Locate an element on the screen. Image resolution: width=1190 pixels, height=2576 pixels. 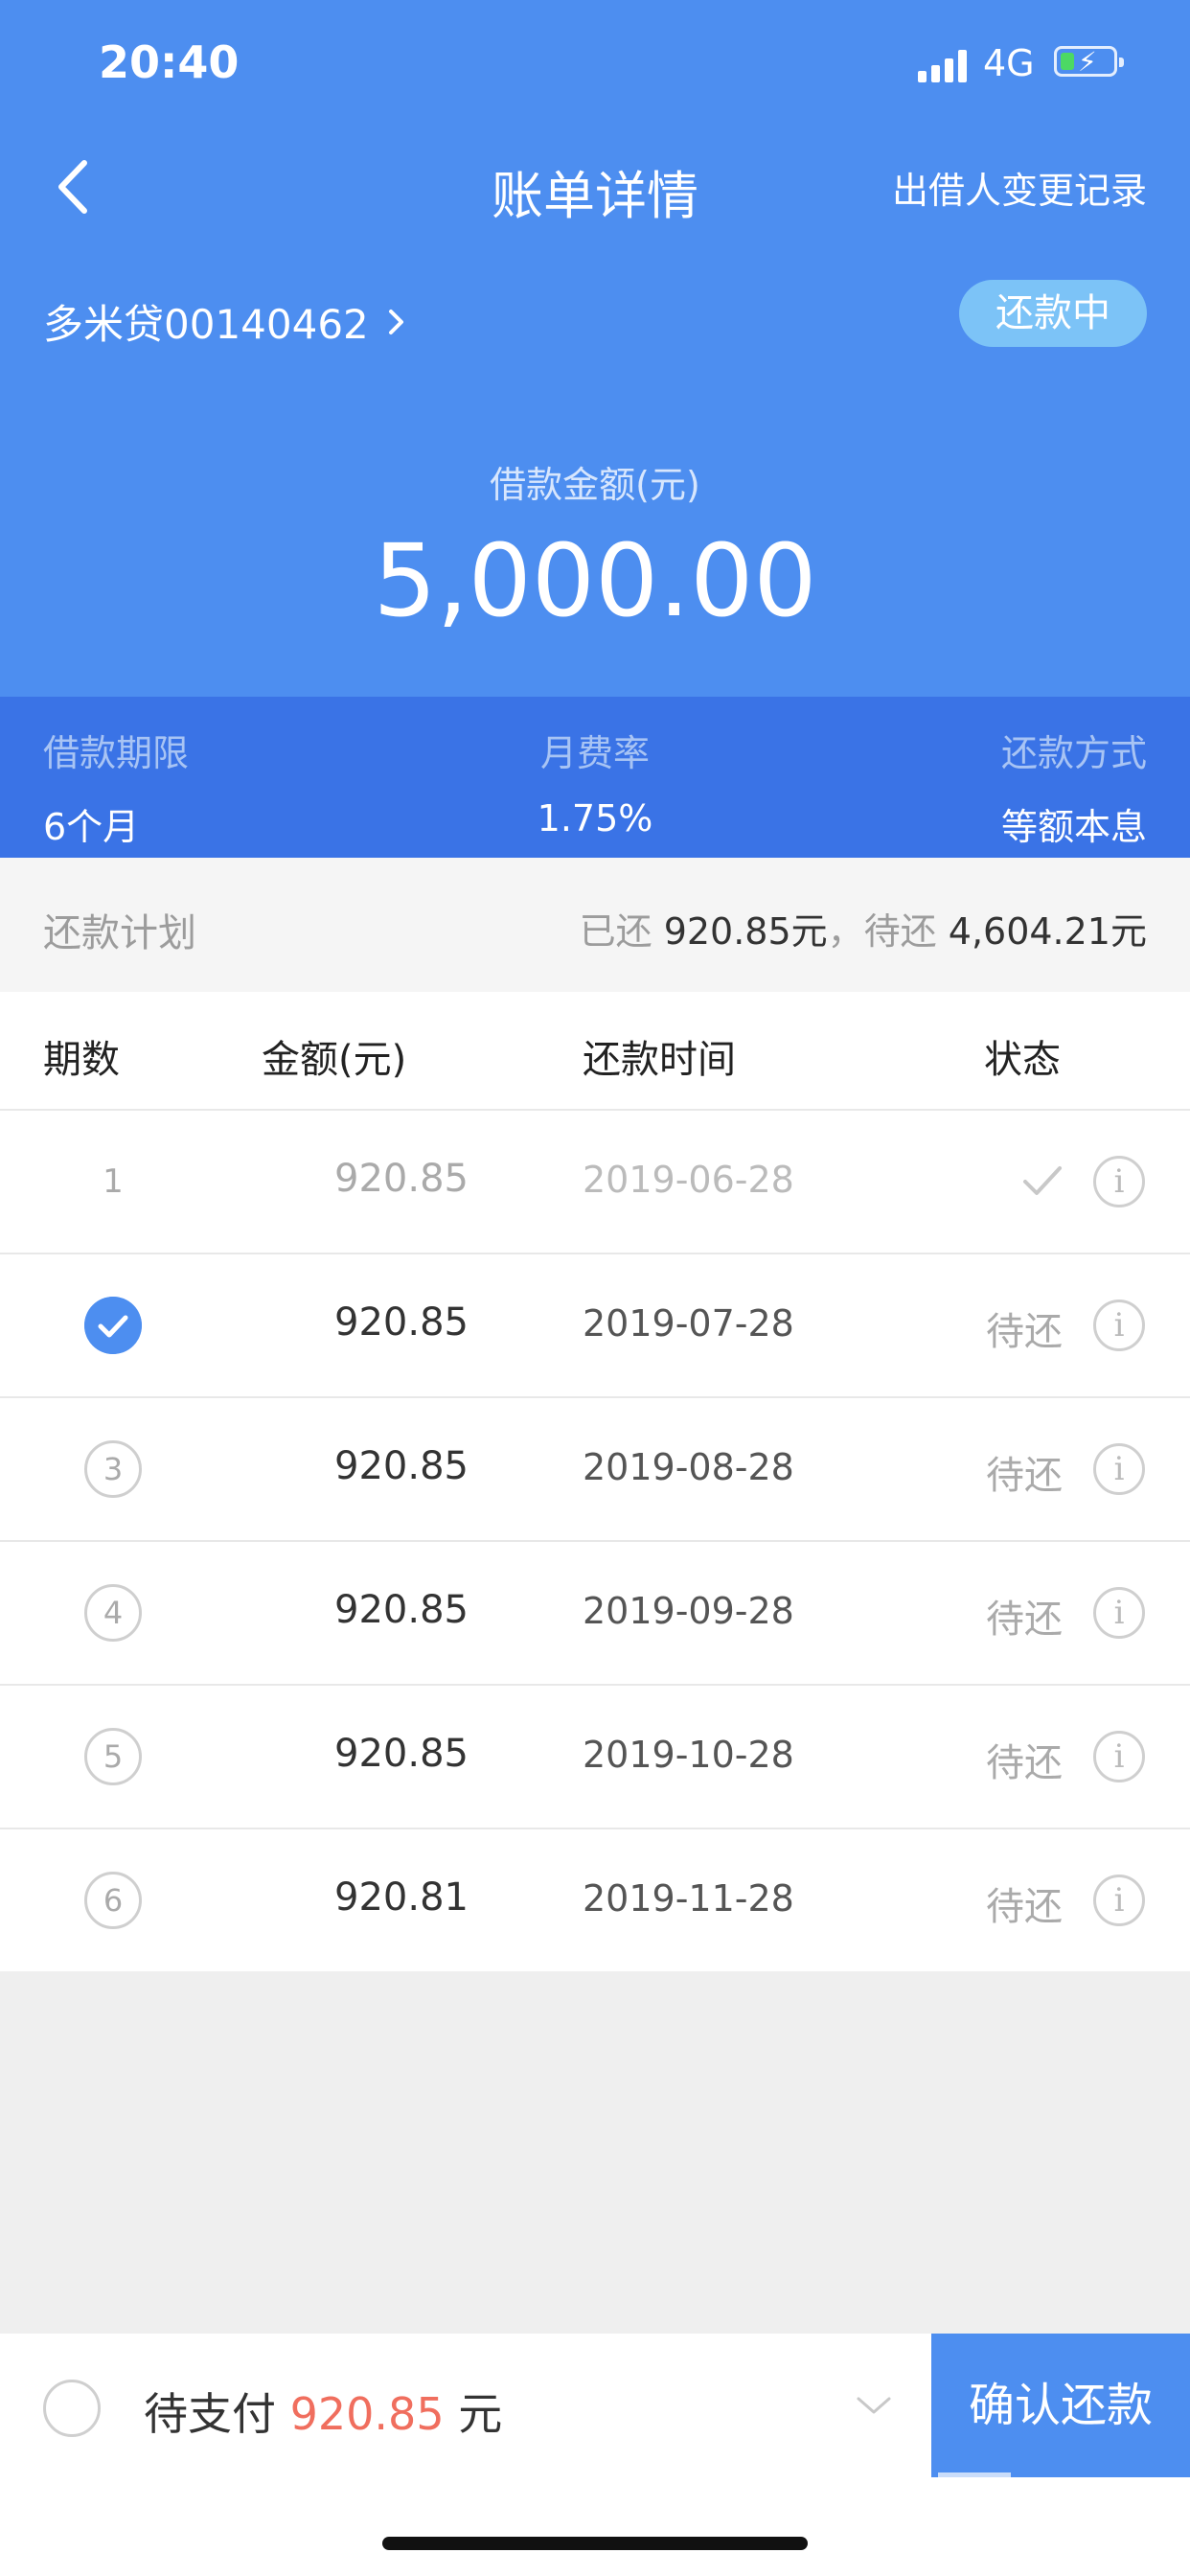
signal-icon is located at coordinates (944, 66).